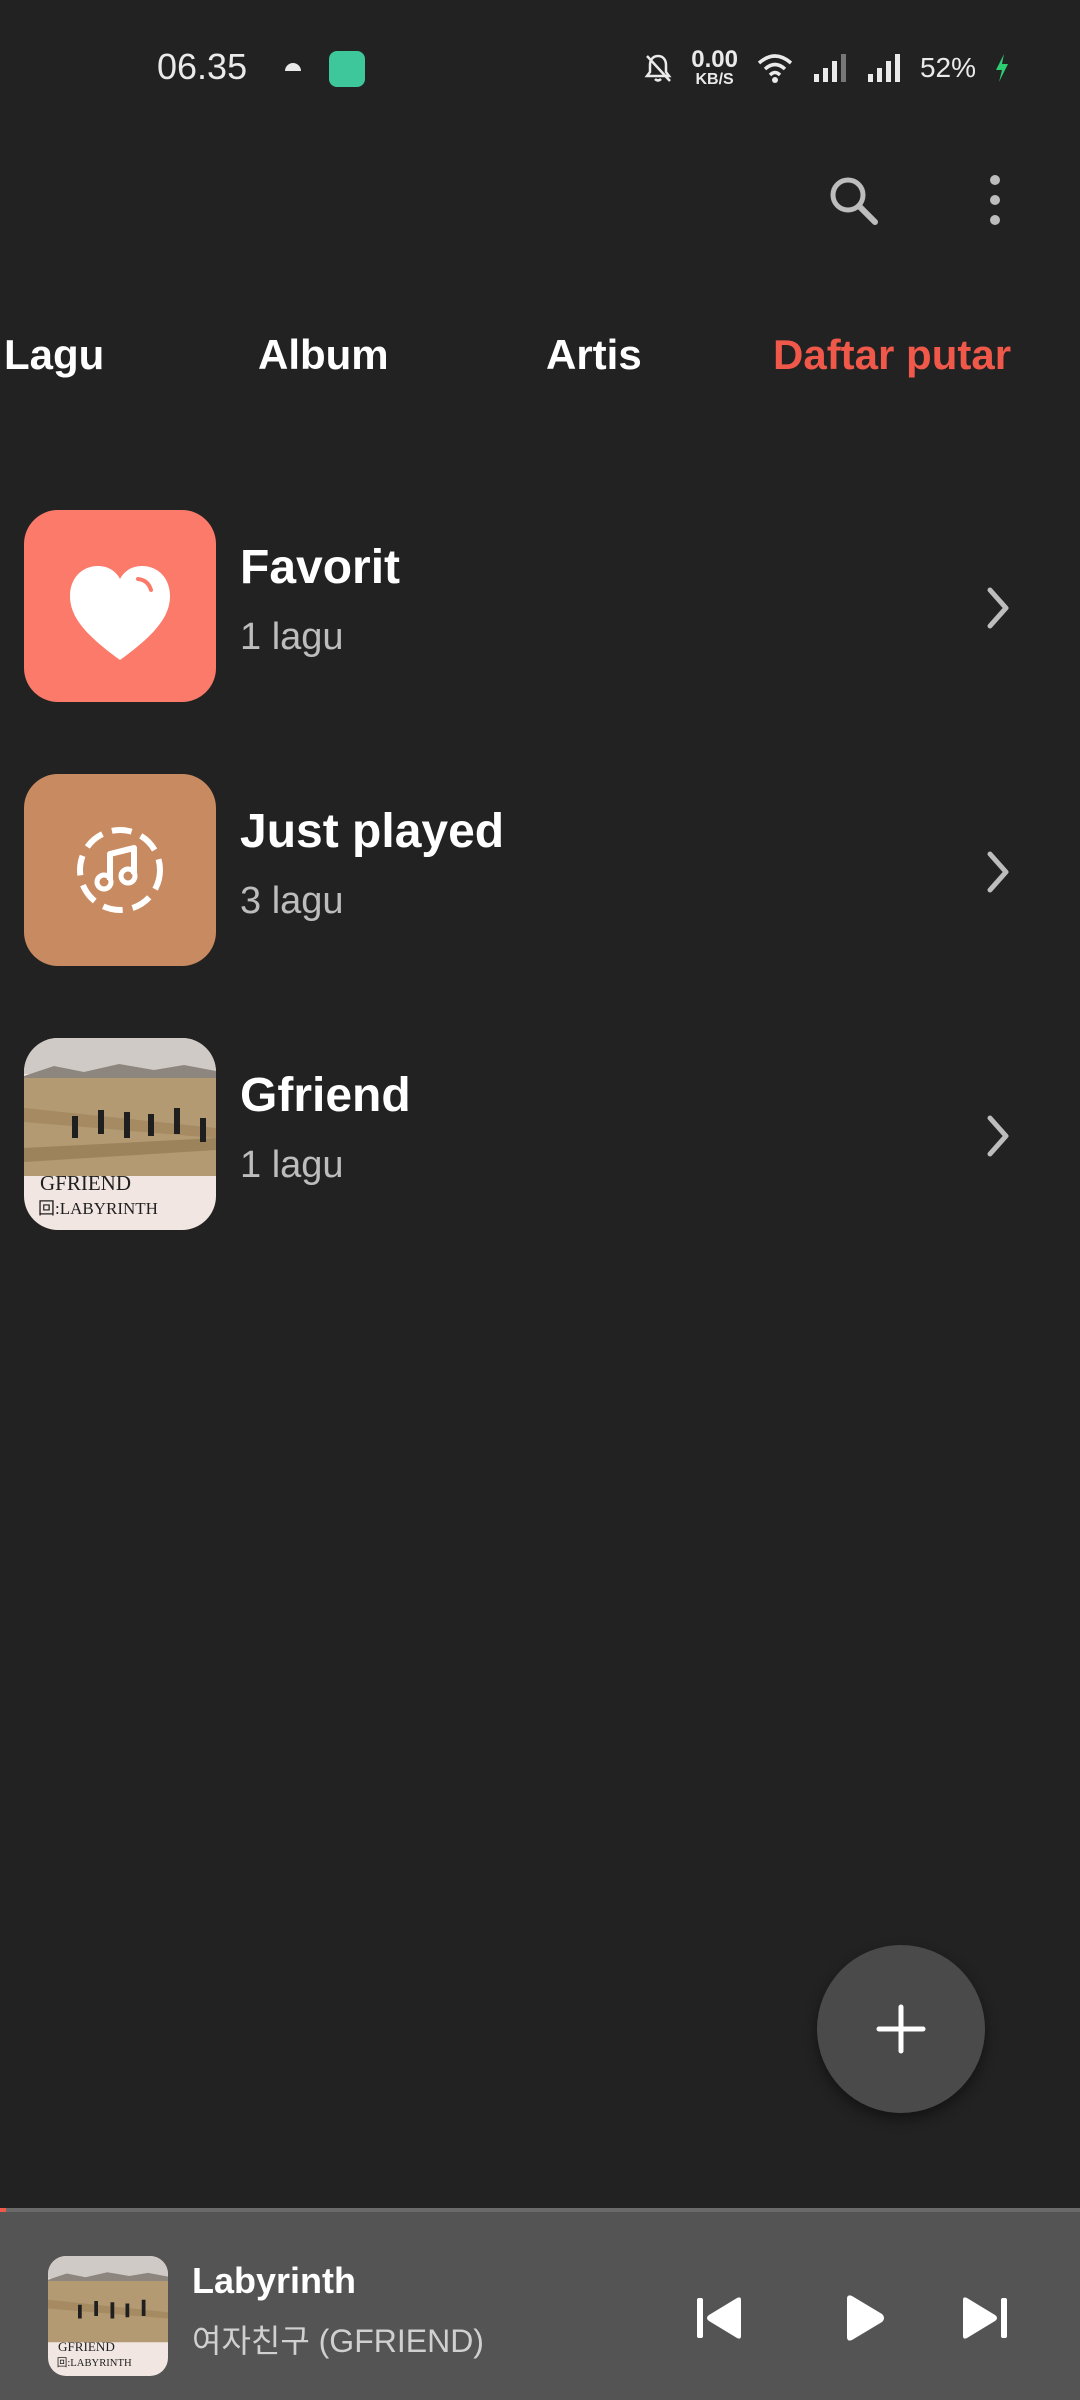  Describe the element at coordinates (775, 68) in the screenshot. I see `wifi-icon` at that location.